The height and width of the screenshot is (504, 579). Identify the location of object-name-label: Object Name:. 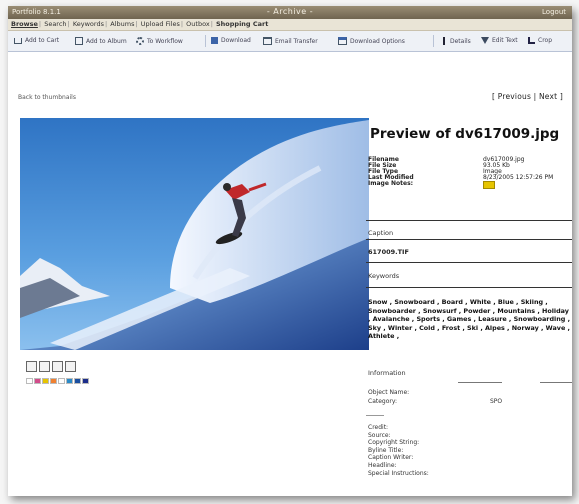
(389, 392).